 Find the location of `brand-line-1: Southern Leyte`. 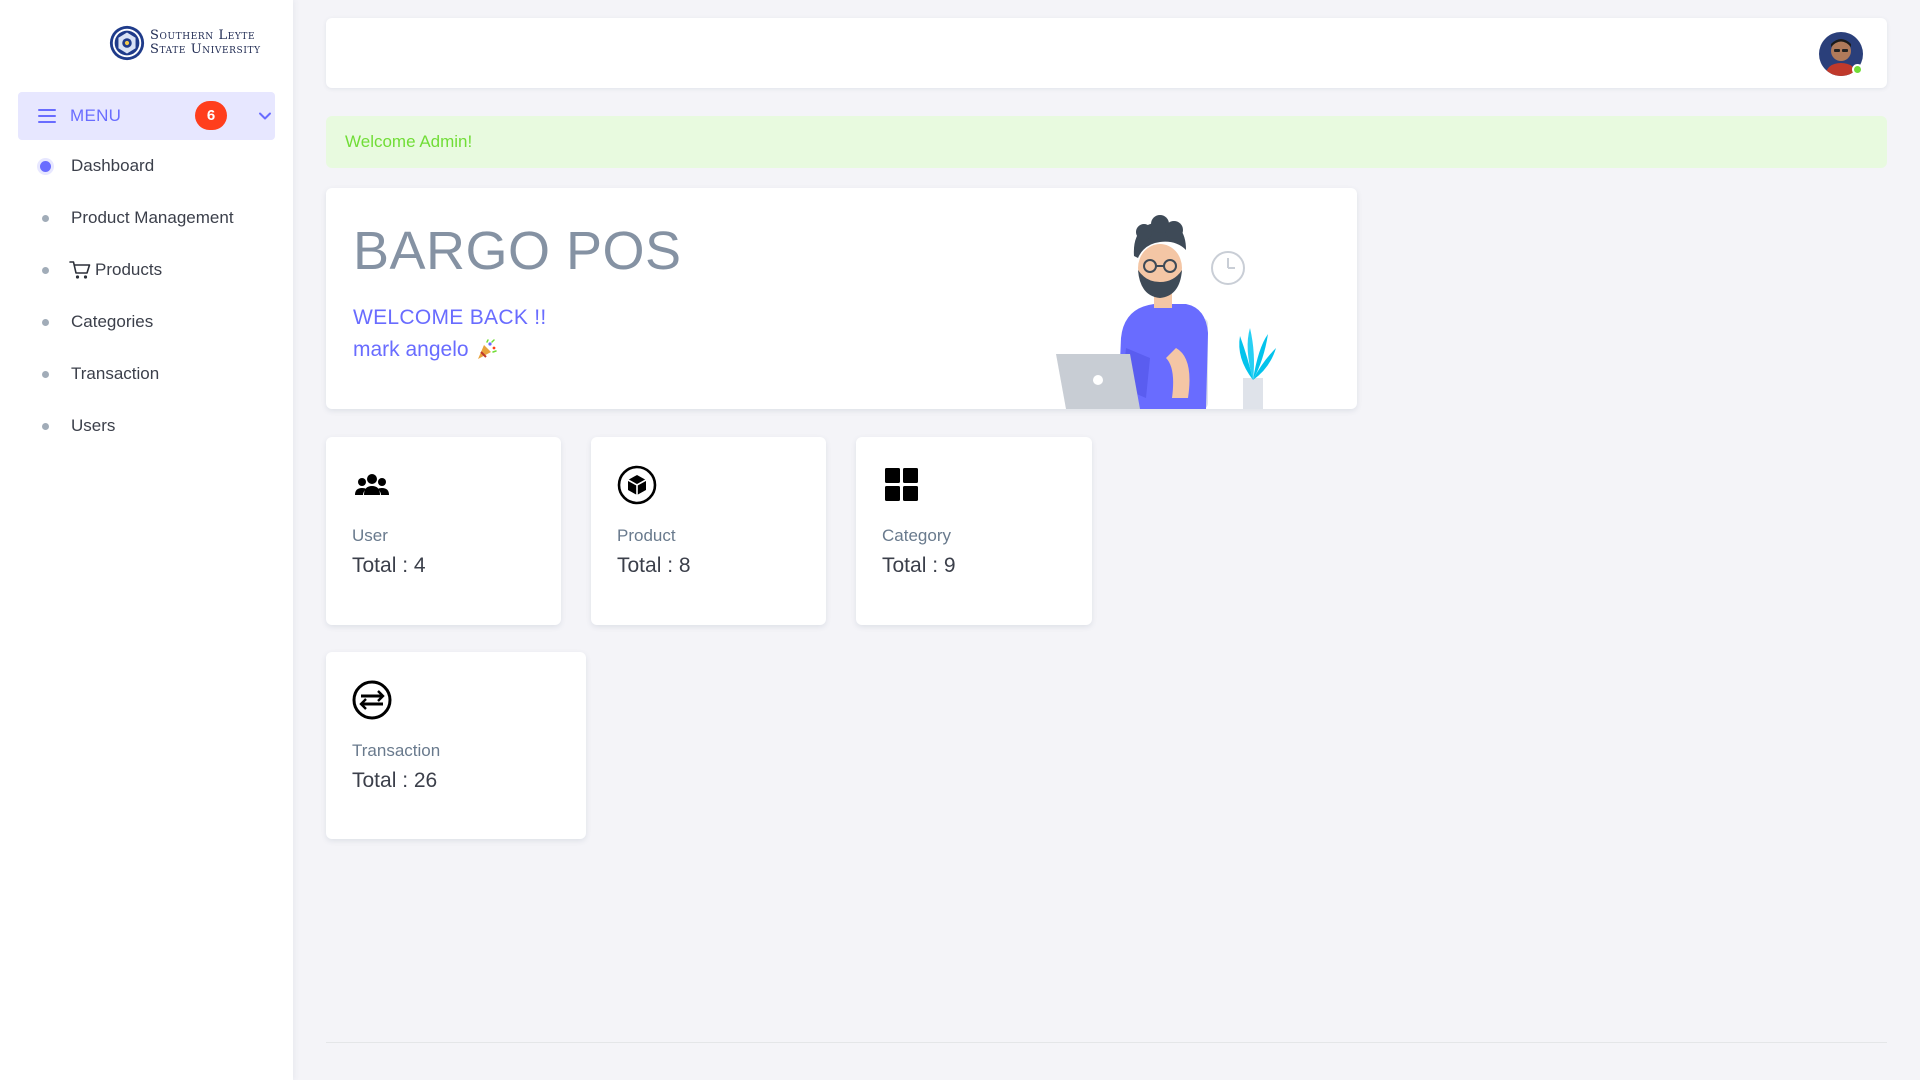

brand-line-1: Southern Leyte is located at coordinates (203, 35).